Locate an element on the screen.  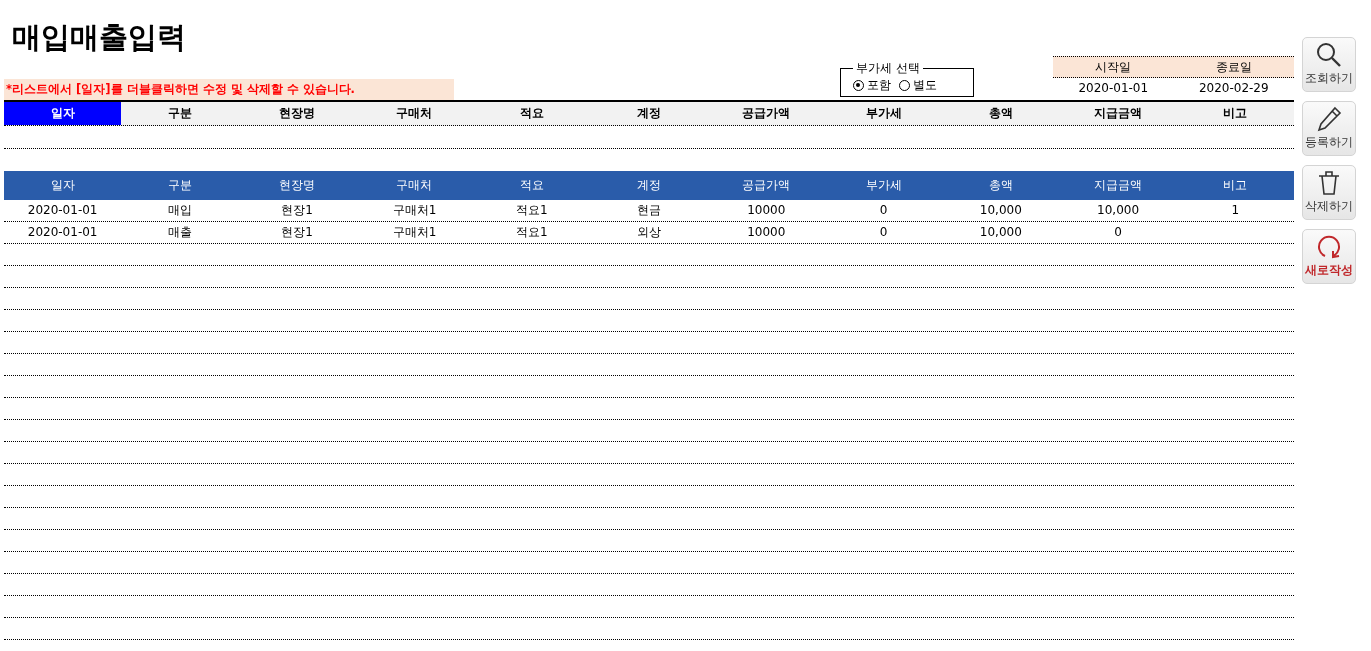
filter-header-cell: 계정 is located at coordinates (649, 113).